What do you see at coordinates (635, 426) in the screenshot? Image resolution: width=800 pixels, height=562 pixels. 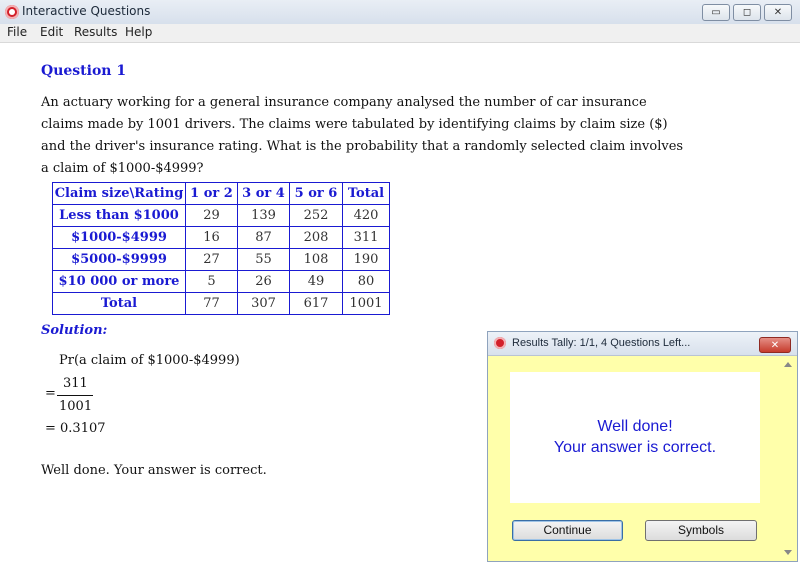 I see `message-line-1: Well done!` at bounding box center [635, 426].